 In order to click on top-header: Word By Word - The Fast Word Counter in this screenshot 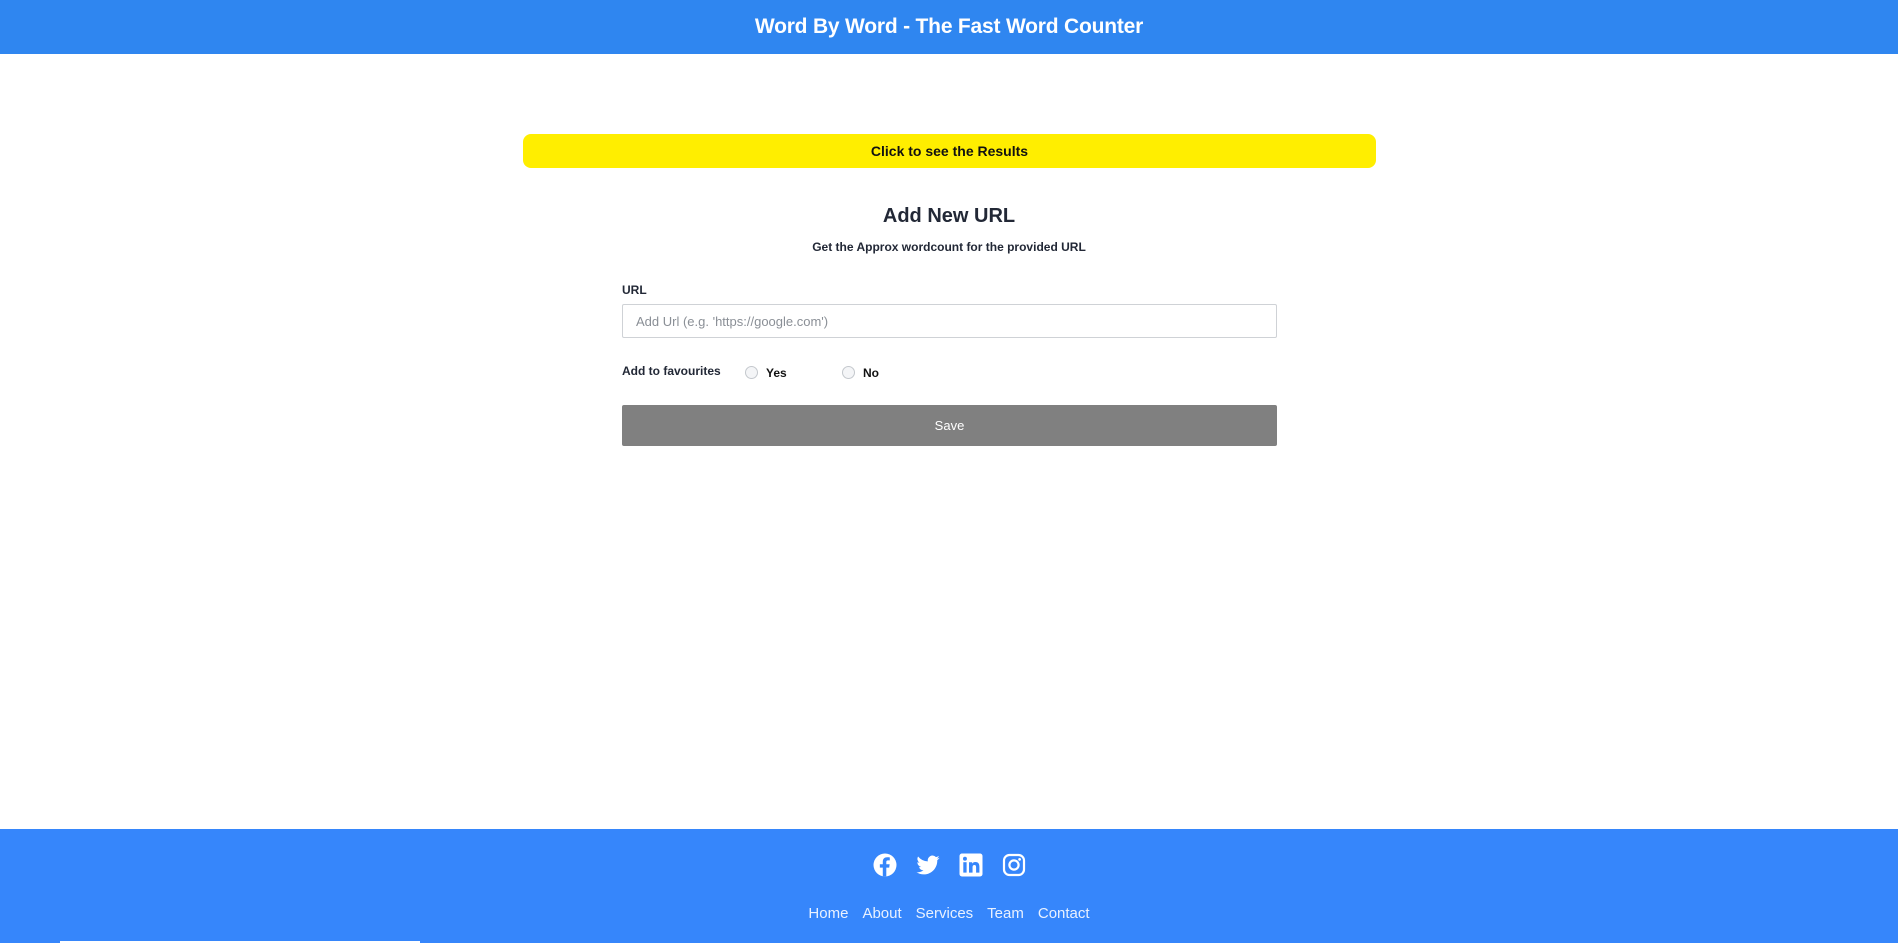, I will do `click(949, 27)`.